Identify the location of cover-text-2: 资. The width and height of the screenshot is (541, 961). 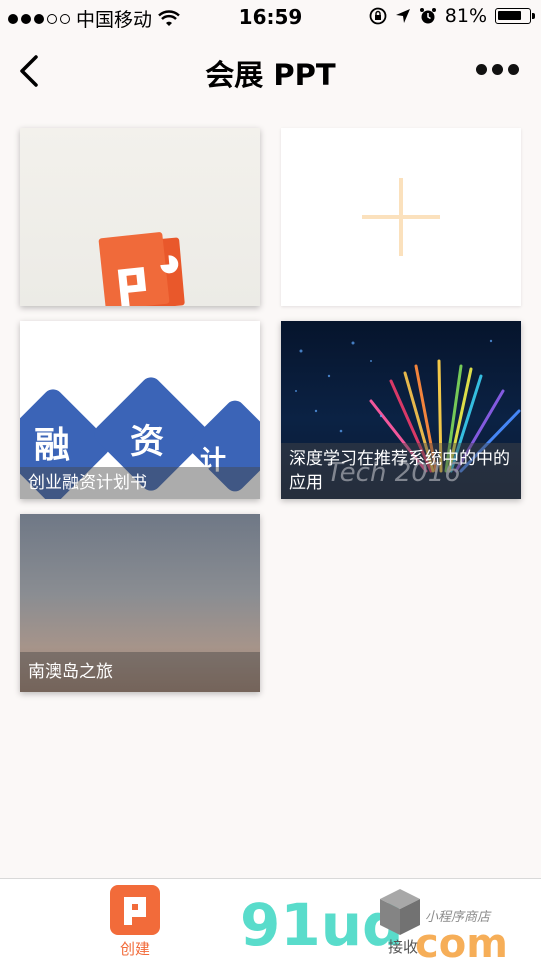
(147, 442).